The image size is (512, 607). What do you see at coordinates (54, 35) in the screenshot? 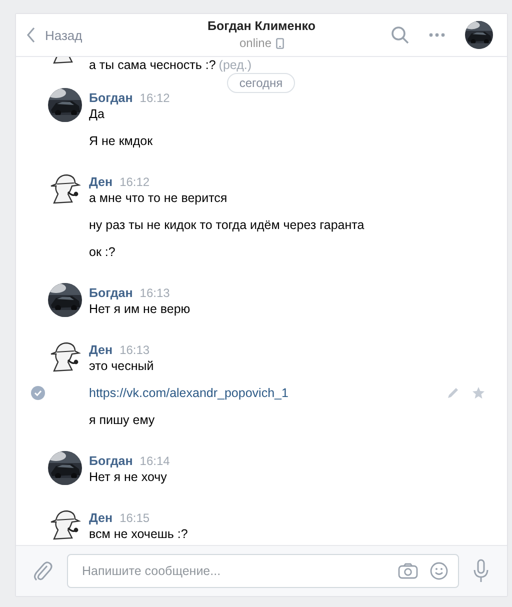
I see `back-button: Назад` at bounding box center [54, 35].